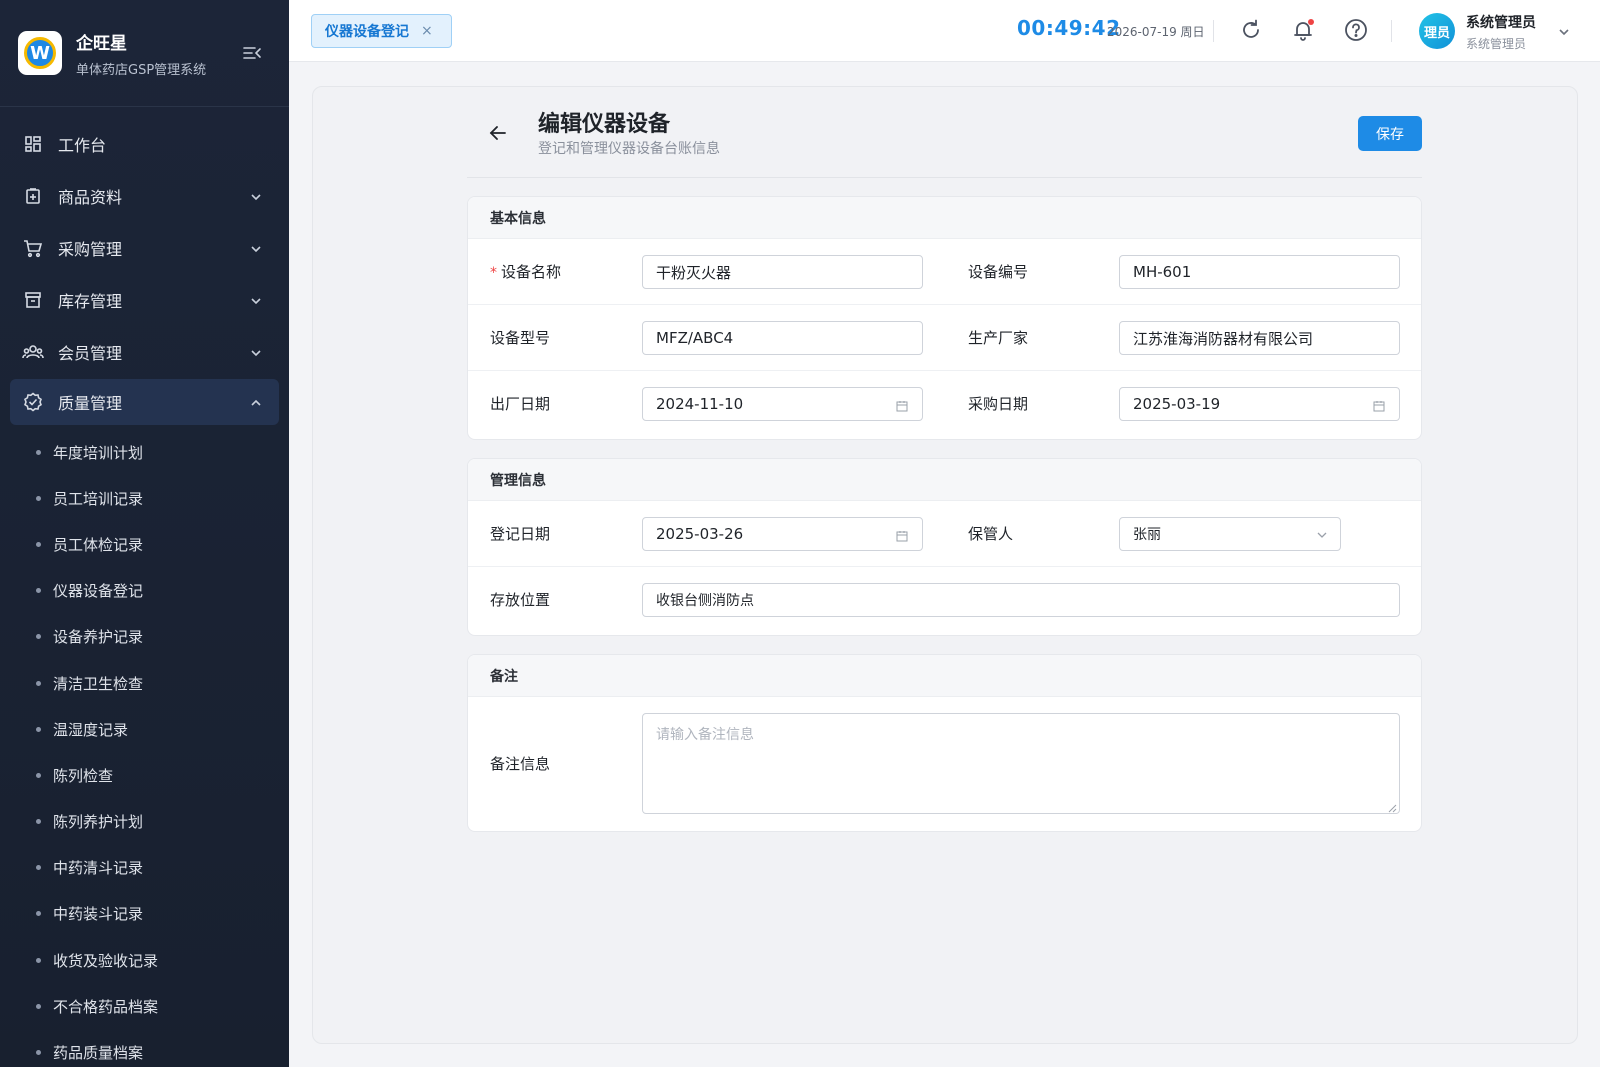  I want to click on register-date-label: 登记日期, so click(520, 534).